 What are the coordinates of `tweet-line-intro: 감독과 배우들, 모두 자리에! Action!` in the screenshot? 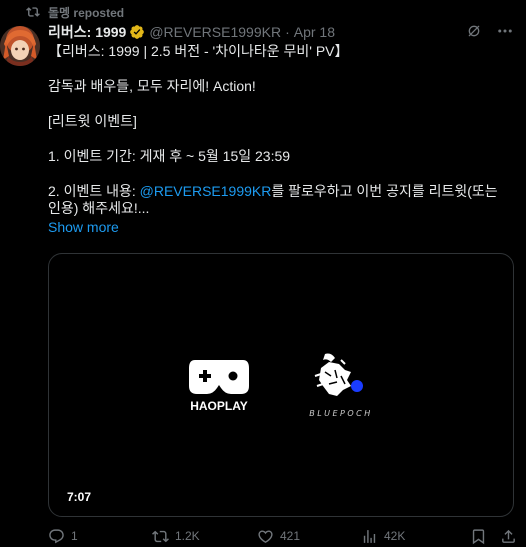 It's located at (152, 86).